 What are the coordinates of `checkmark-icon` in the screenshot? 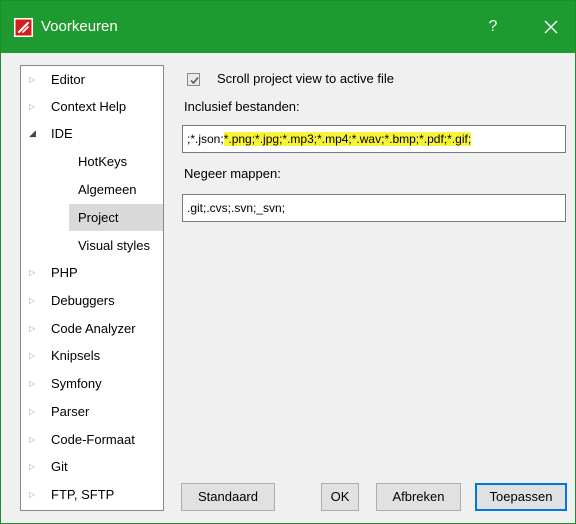 It's located at (194, 81).